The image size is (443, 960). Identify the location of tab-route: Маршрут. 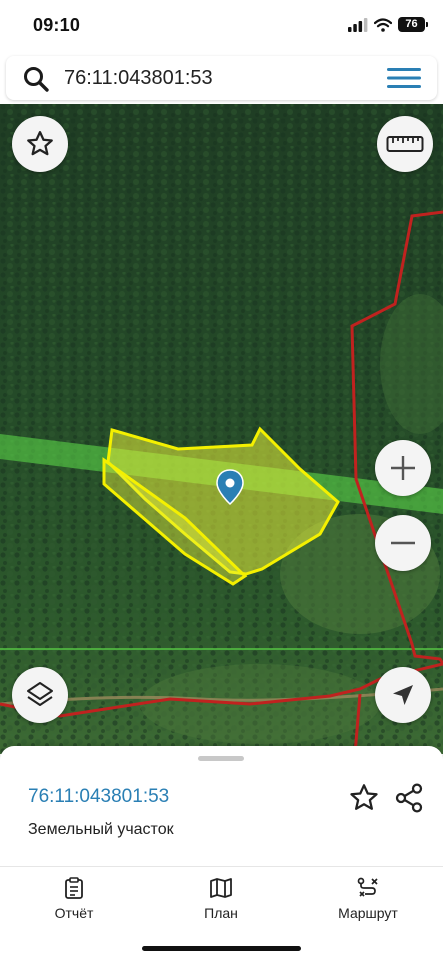
(368, 900).